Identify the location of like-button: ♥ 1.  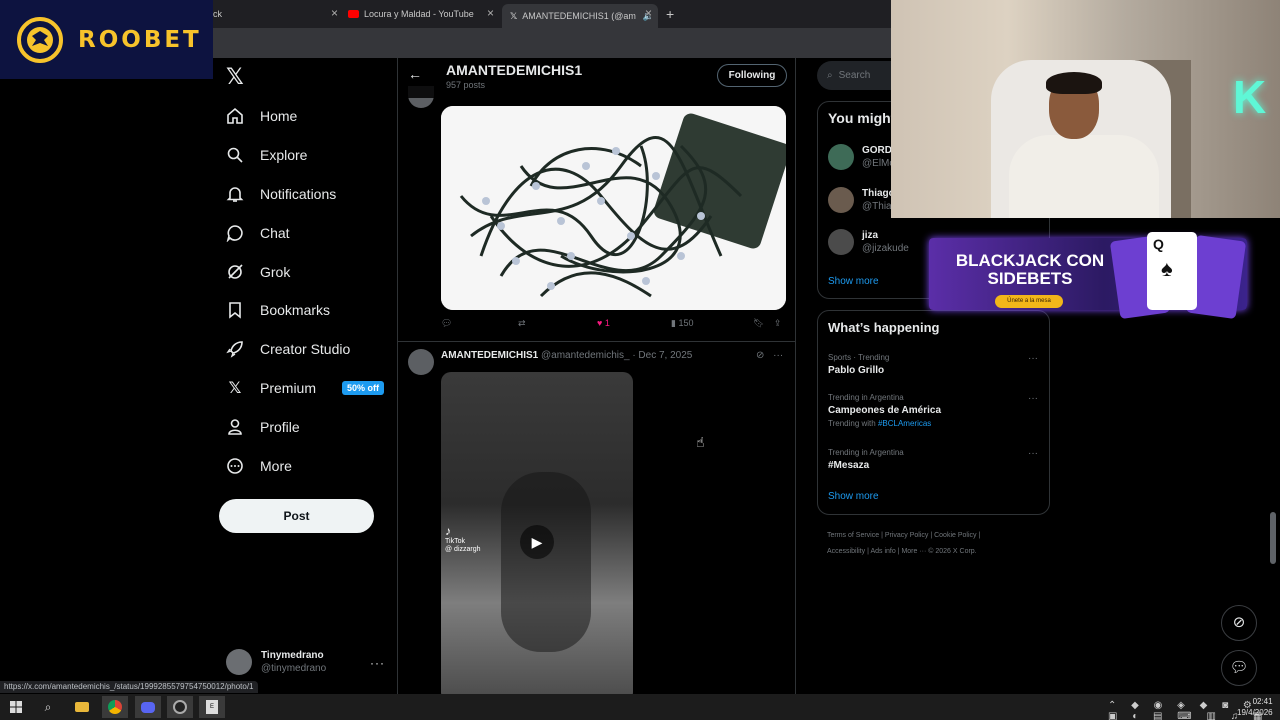
(603, 323).